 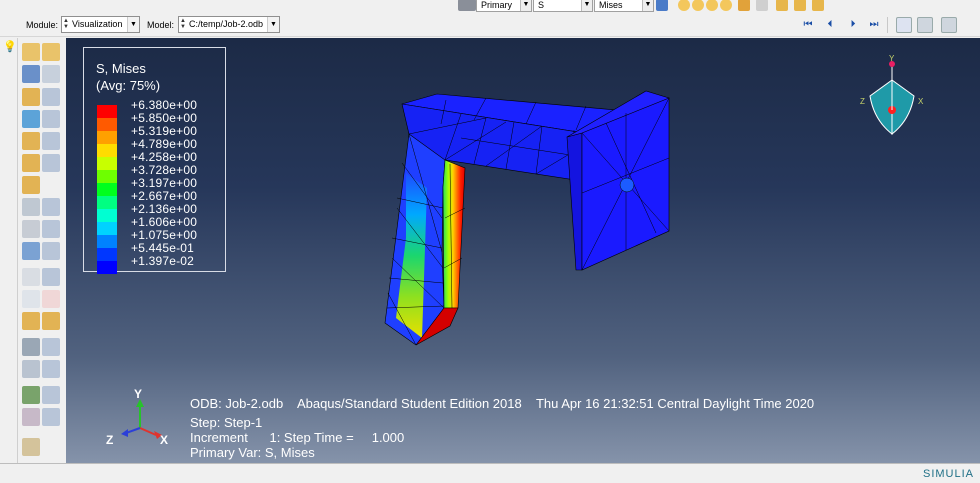 I want to click on superimpose-icon, so click(x=51, y=74).